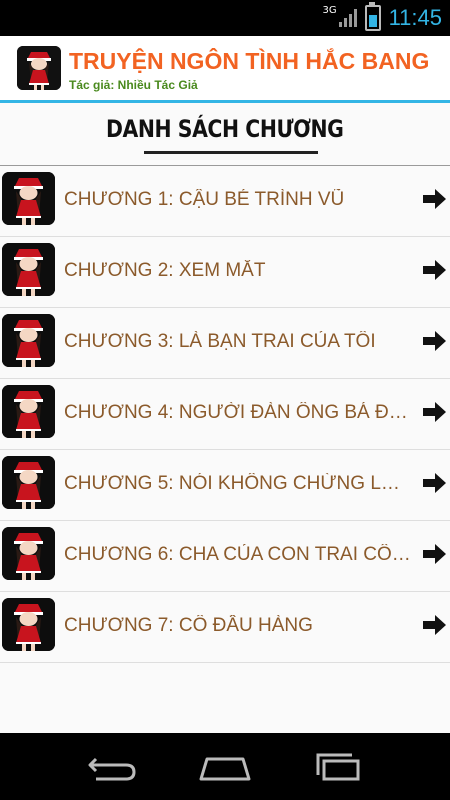 The width and height of the screenshot is (450, 800). I want to click on navigation-bar, so click(225, 766).